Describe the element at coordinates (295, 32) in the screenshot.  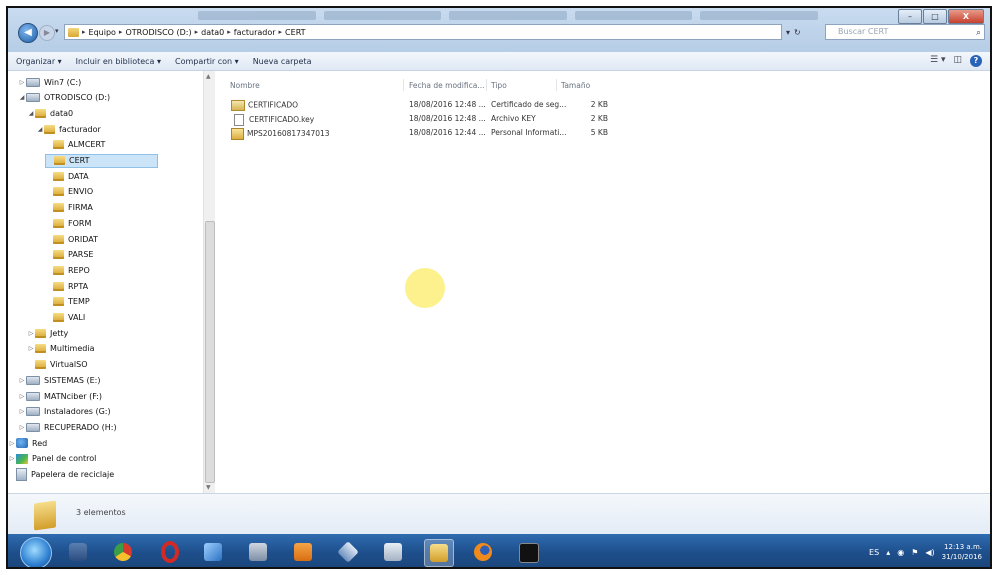
I see `breadcrumb-cert: CERT` at that location.